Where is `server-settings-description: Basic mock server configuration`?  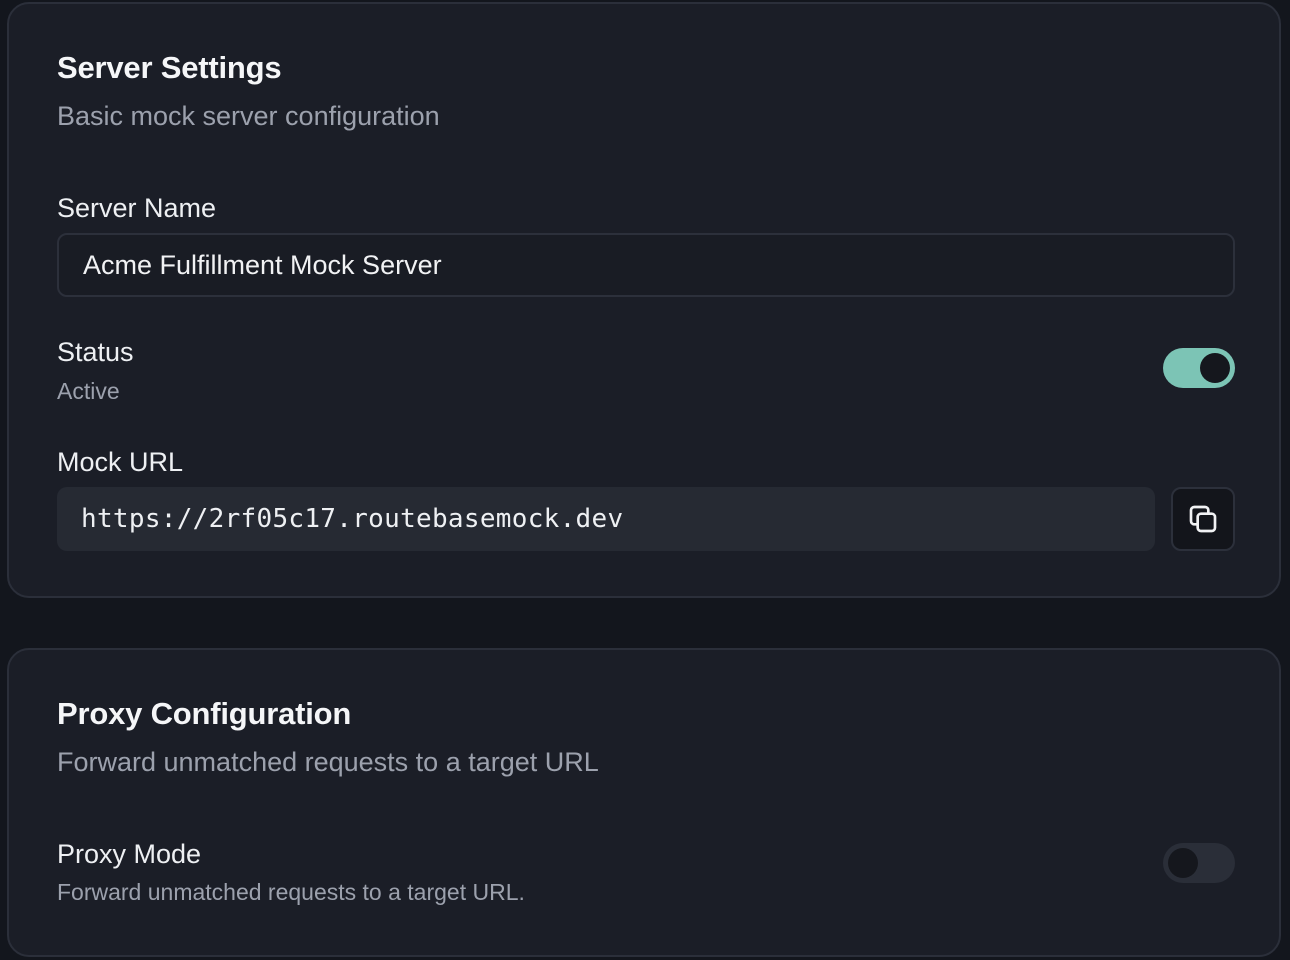 server-settings-description: Basic mock server configuration is located at coordinates (248, 116).